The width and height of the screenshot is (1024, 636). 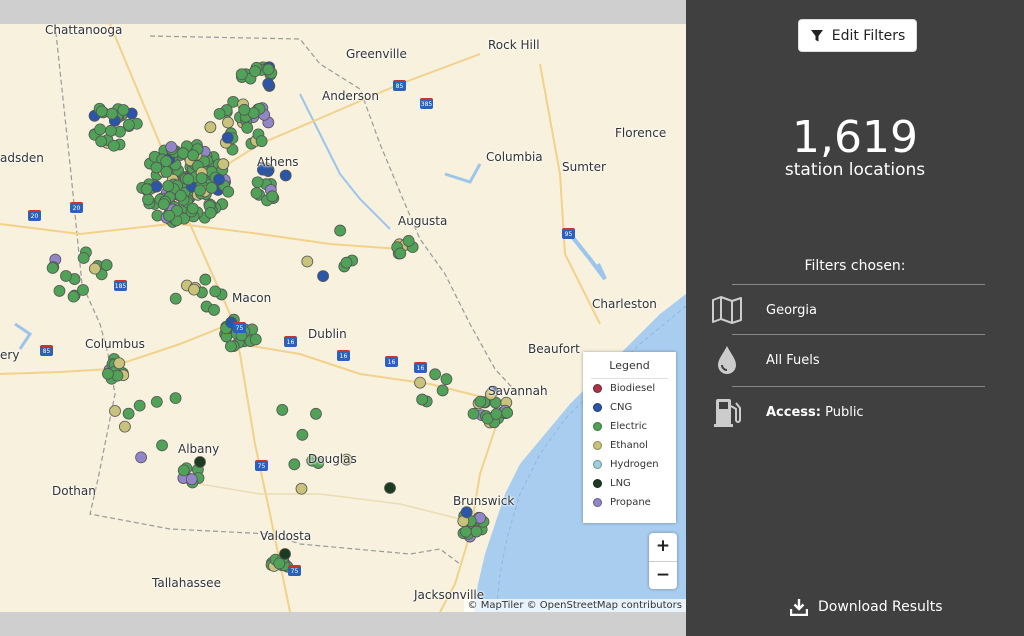 I want to click on edit-filters-button: Edit Filters, so click(x=857, y=35).